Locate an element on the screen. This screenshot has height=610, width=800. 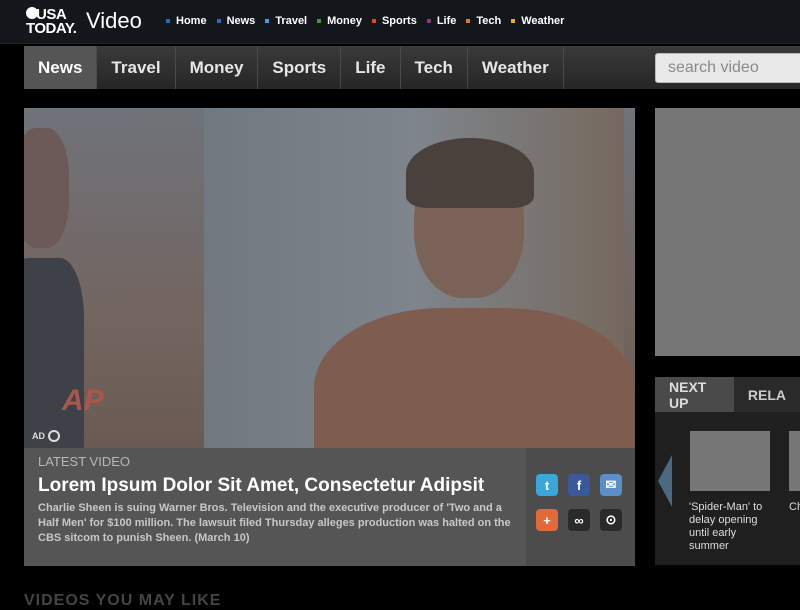
video-person-hair is located at coordinates (470, 173).